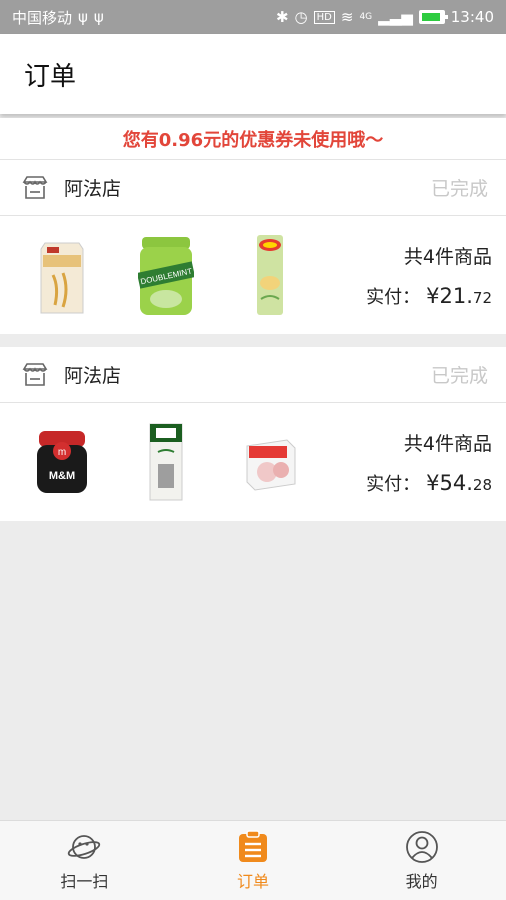  Describe the element at coordinates (84, 881) in the screenshot. I see `tab-label: 扫一扫` at that location.